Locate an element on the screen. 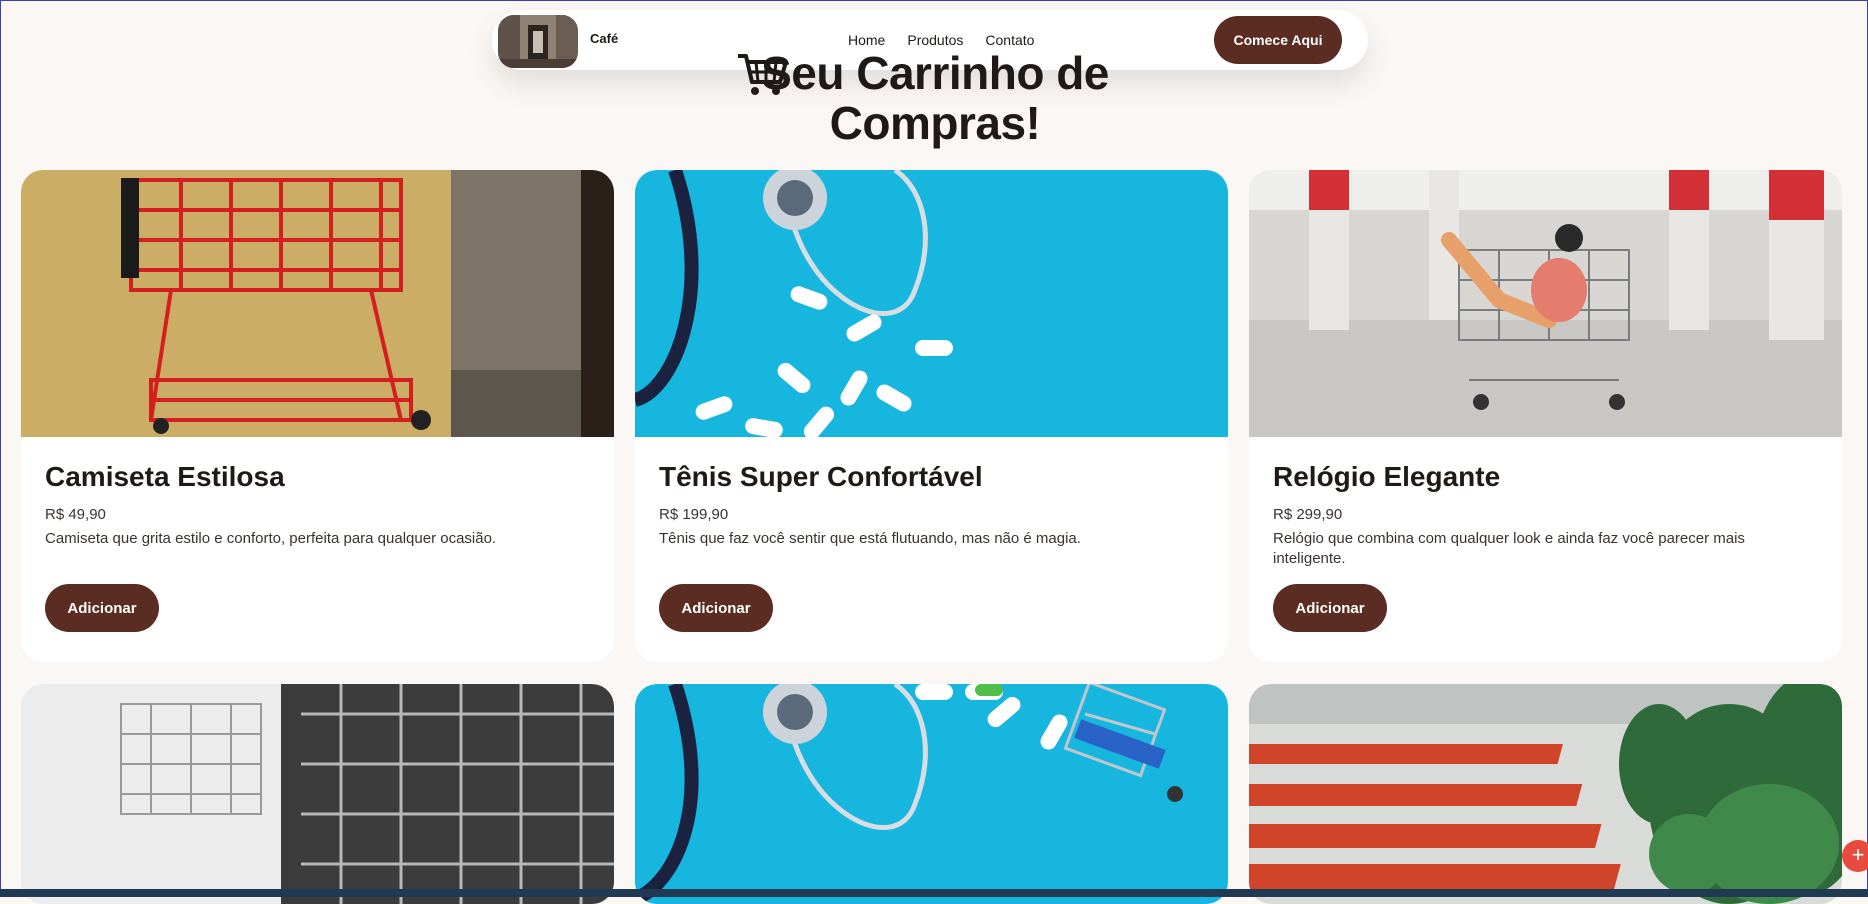 The image size is (1868, 904). nav-links: Home Produtos Contato is located at coordinates (941, 40).